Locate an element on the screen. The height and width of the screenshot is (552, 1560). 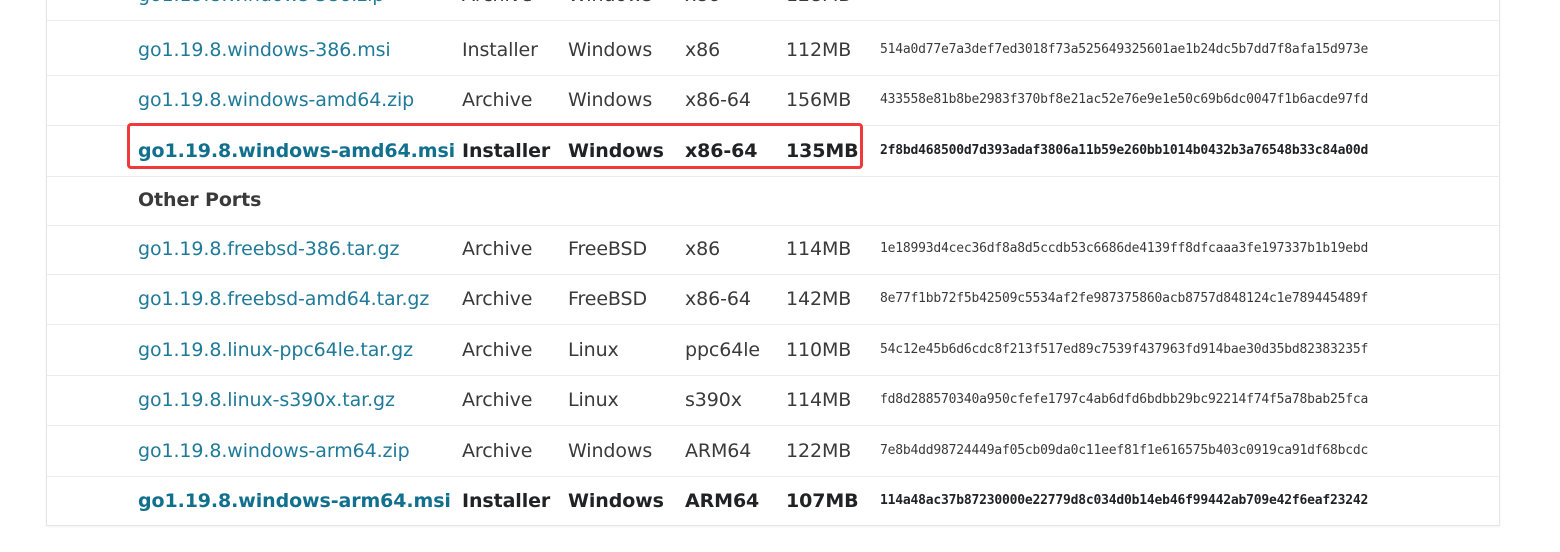
file-link: go1.19.8.windows-amd64.zip is located at coordinates (276, 100).